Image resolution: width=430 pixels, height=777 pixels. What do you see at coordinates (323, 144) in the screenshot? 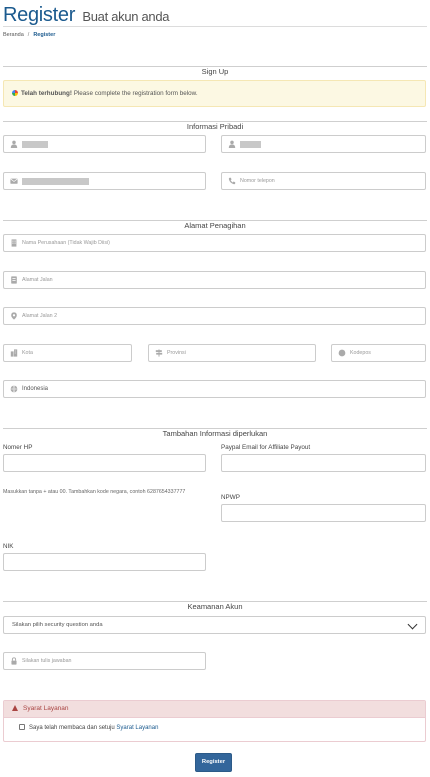
I see `last-name-input` at bounding box center [323, 144].